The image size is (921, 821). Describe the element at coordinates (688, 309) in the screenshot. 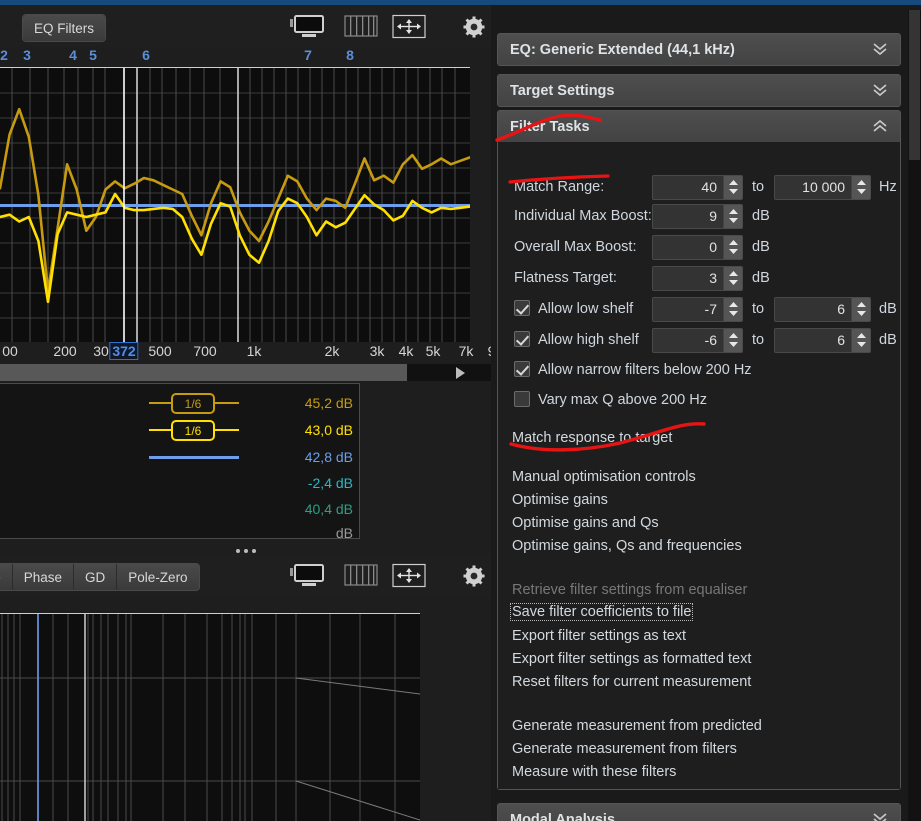

I see `value-low-shelf-min: -7` at that location.